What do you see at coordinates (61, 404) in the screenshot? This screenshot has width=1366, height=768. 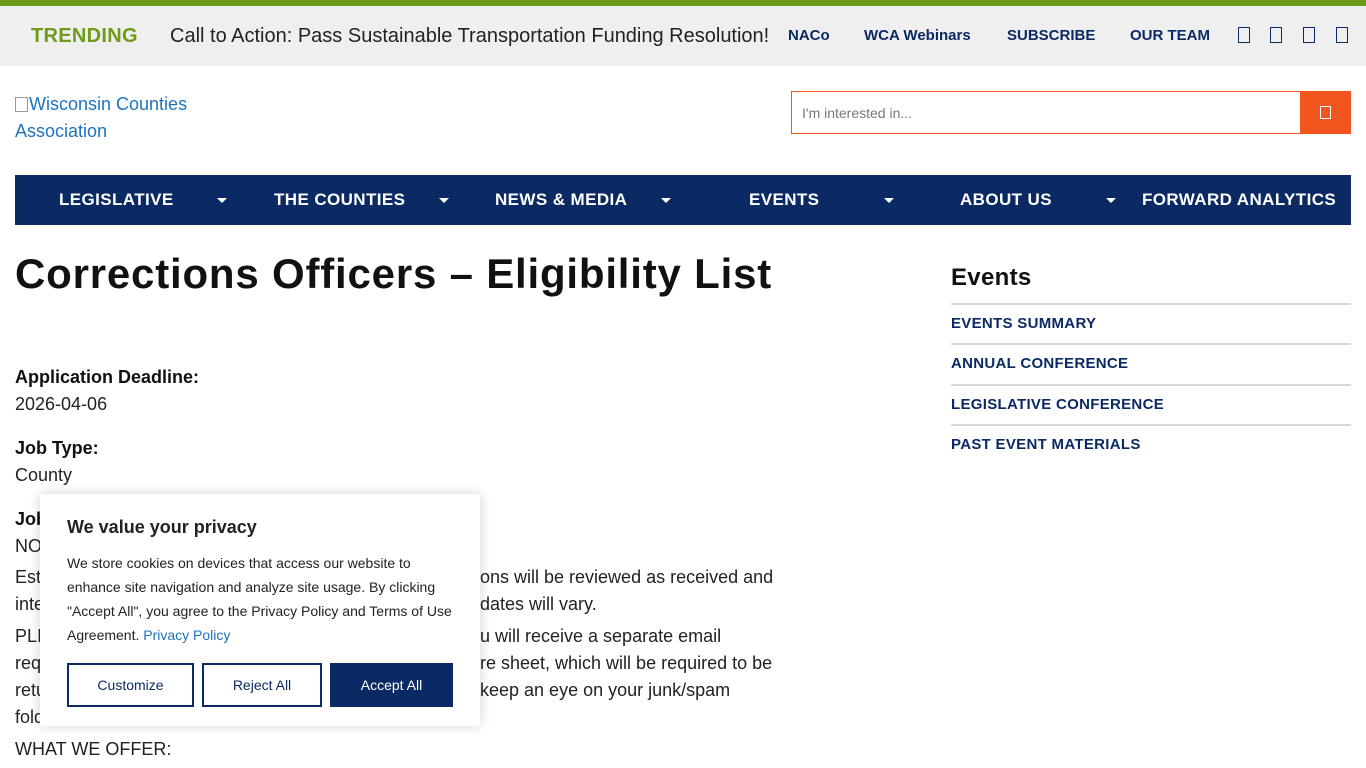 I see `deadline-value: 2026-04-06` at bounding box center [61, 404].